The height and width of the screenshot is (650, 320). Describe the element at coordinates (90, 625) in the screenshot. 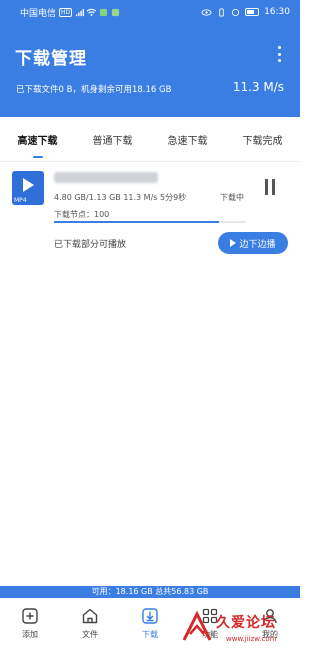

I see `nav-files: 文件` at that location.